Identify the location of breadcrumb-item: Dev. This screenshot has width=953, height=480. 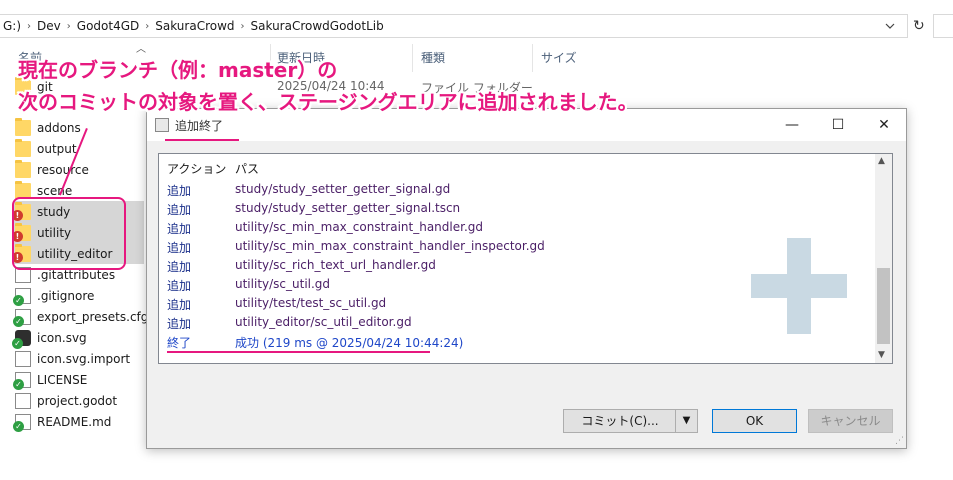
(49, 26).